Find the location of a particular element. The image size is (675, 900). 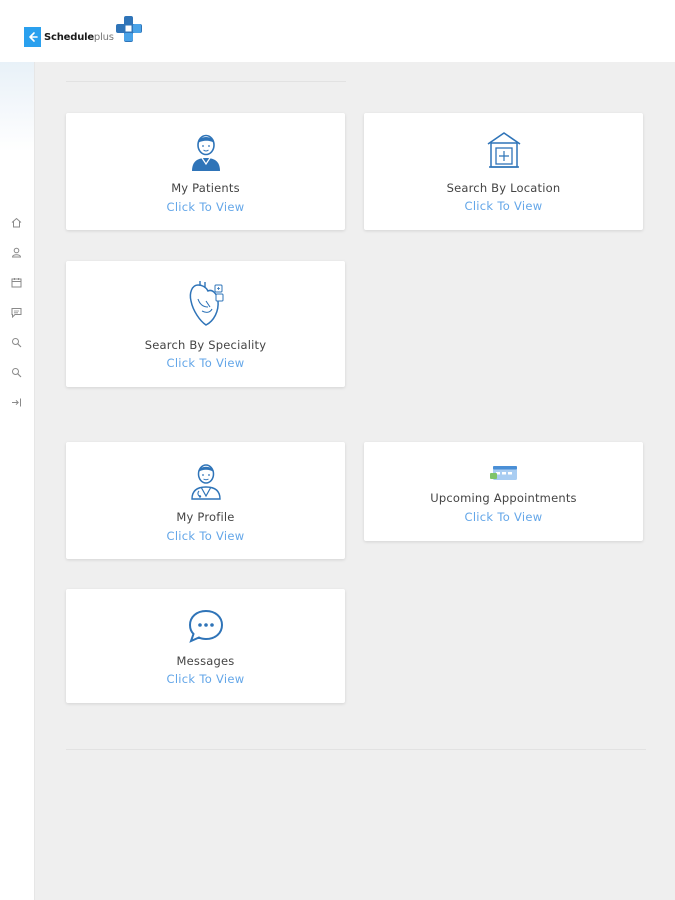

brand-cross-icon is located at coordinates (129, 29).